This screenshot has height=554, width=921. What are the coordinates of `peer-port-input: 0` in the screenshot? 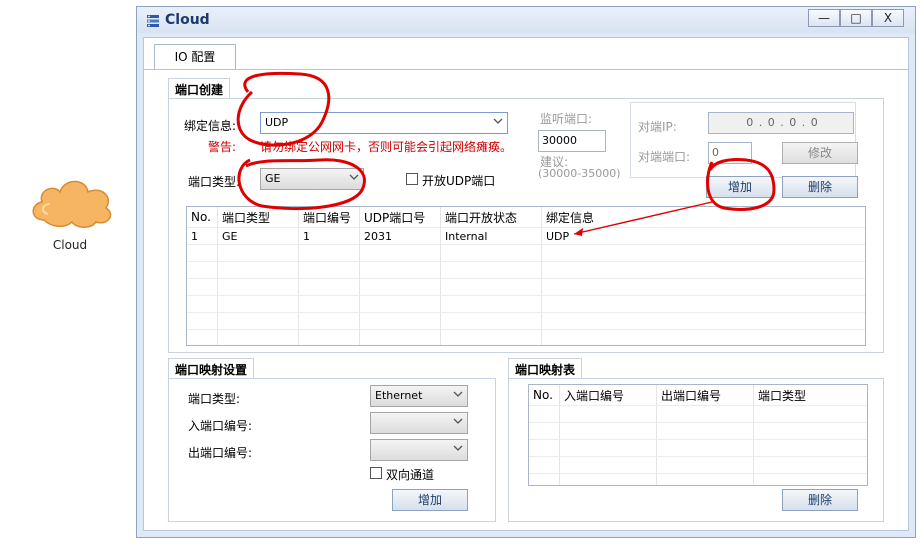 It's located at (730, 153).